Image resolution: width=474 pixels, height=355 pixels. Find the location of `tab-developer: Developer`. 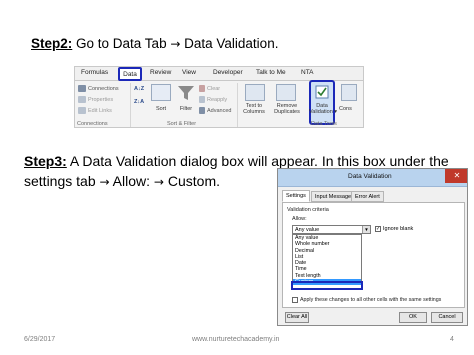

tab-developer: Developer is located at coordinates (228, 72).